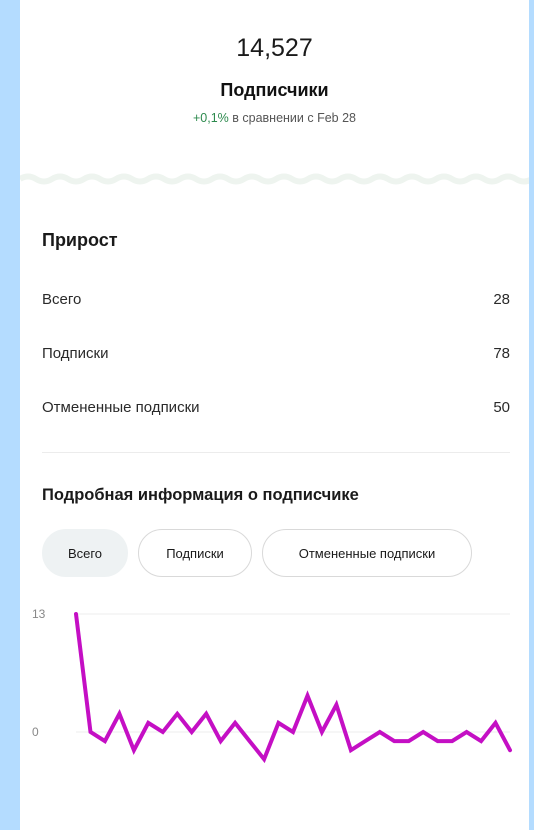  What do you see at coordinates (274, 179) in the screenshot?
I see `section-wave-divider` at bounding box center [274, 179].